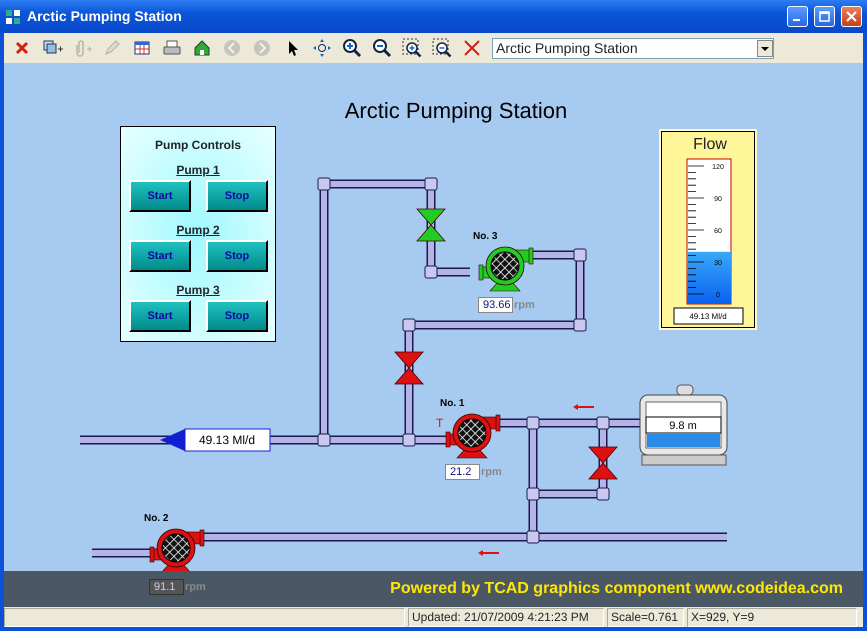 The width and height of the screenshot is (867, 631). What do you see at coordinates (440, 423) in the screenshot?
I see `alarm-marker: T` at bounding box center [440, 423].